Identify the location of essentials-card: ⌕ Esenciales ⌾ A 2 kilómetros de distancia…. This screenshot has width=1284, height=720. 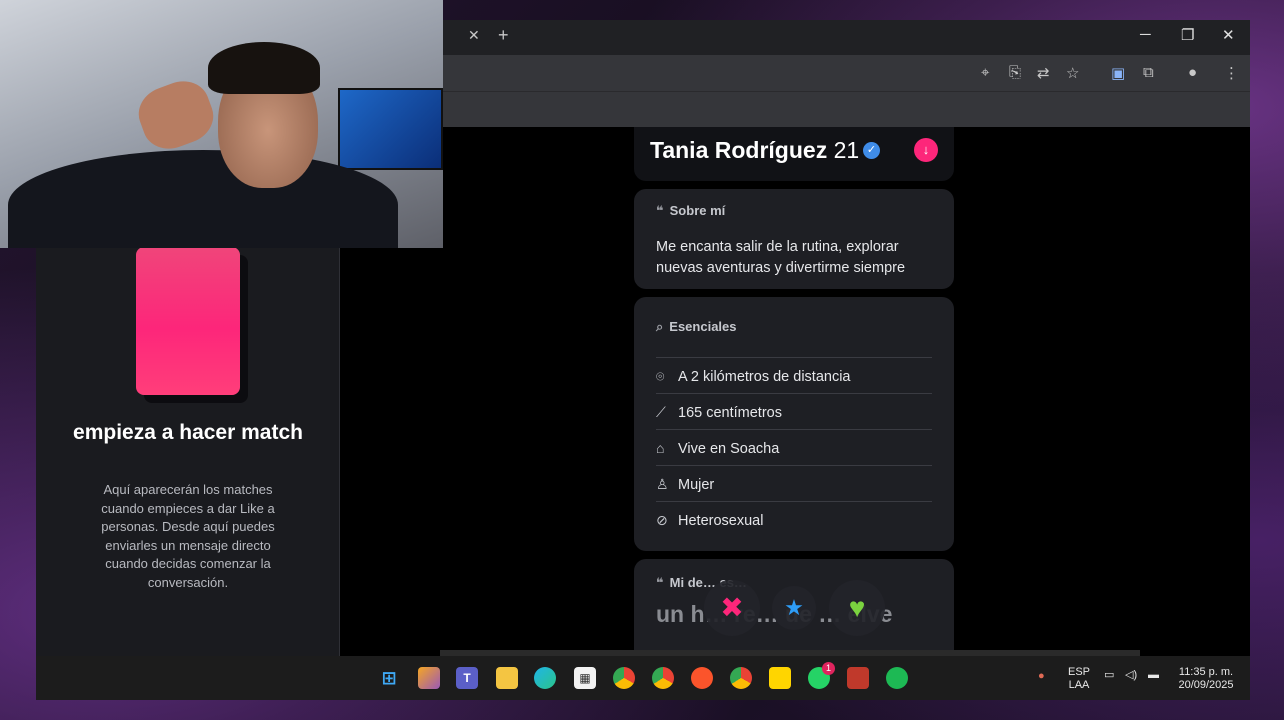
(794, 424).